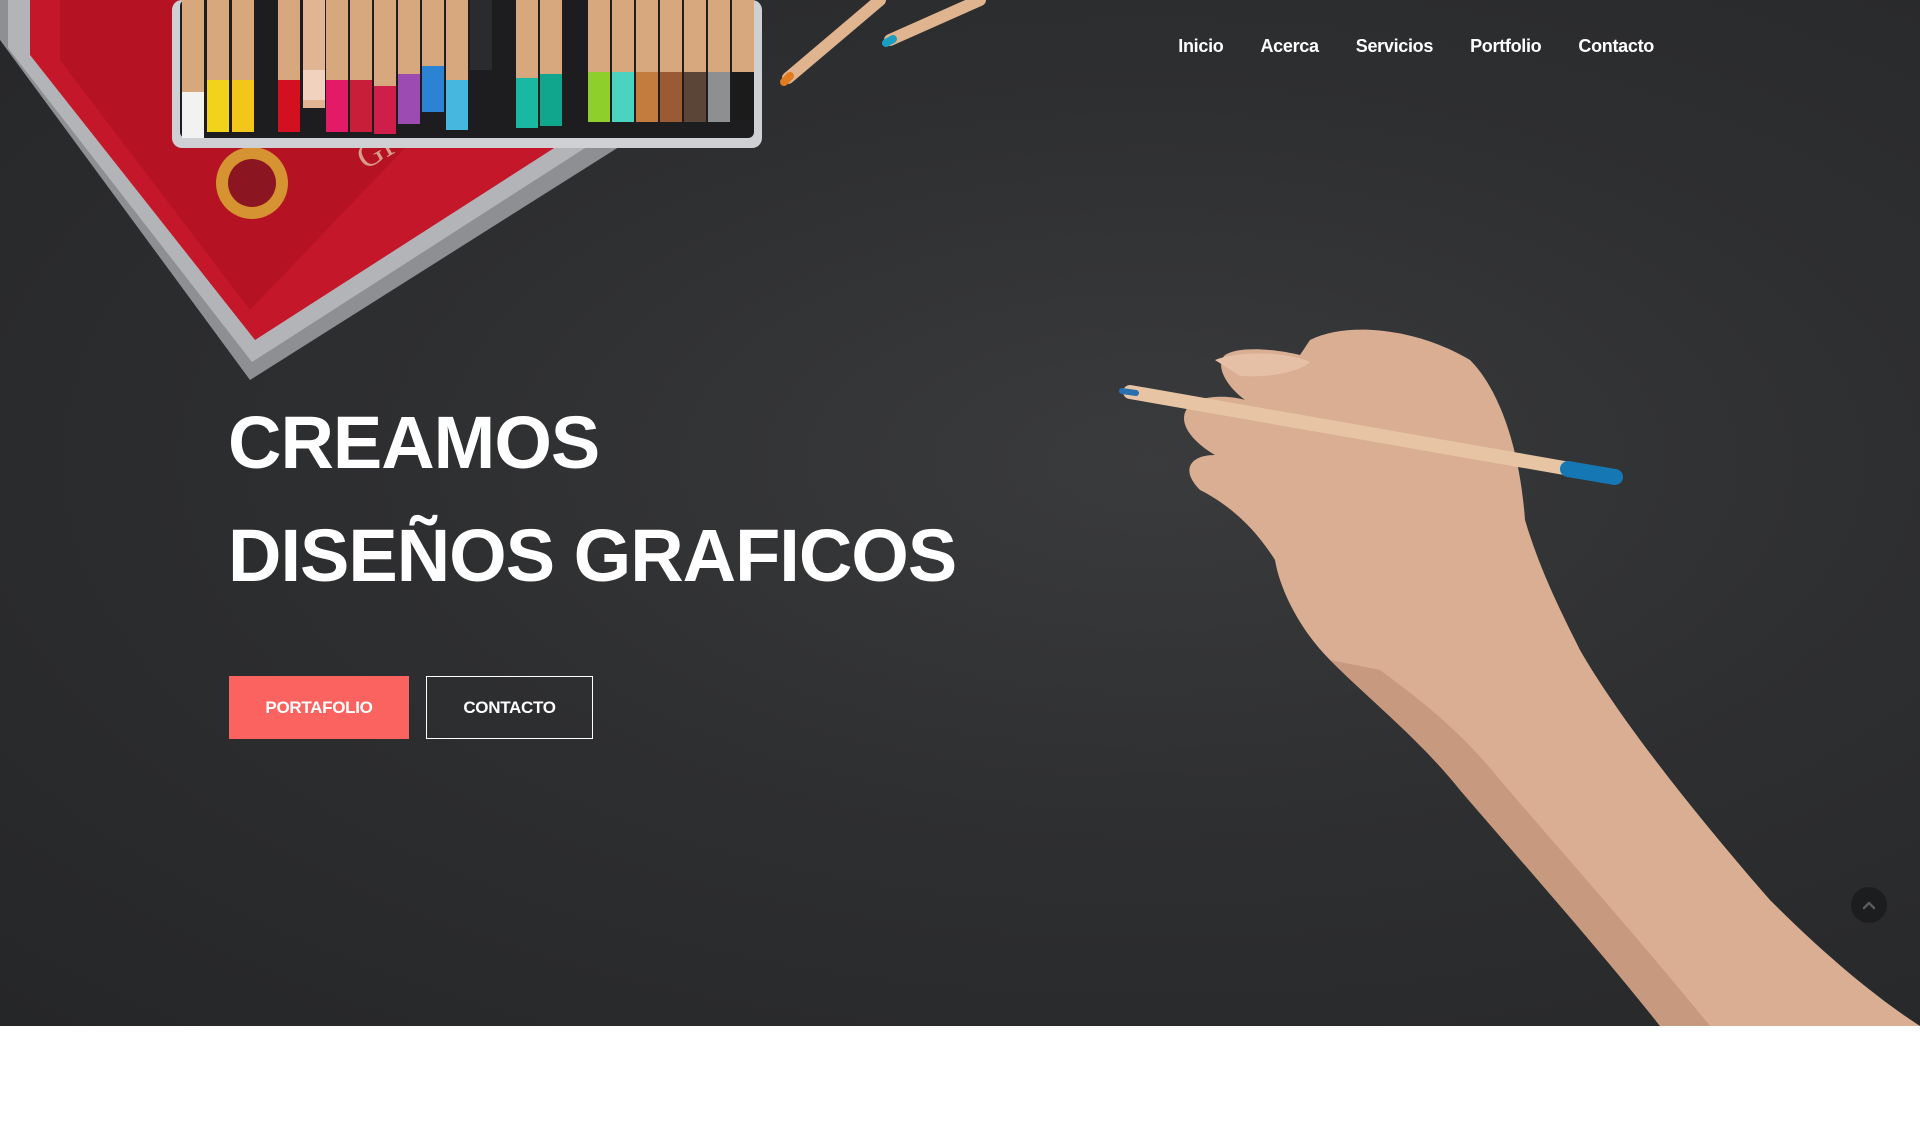 The height and width of the screenshot is (1148, 1920). What do you see at coordinates (1616, 46) in the screenshot?
I see `nav-item-contacto: Contacto` at bounding box center [1616, 46].